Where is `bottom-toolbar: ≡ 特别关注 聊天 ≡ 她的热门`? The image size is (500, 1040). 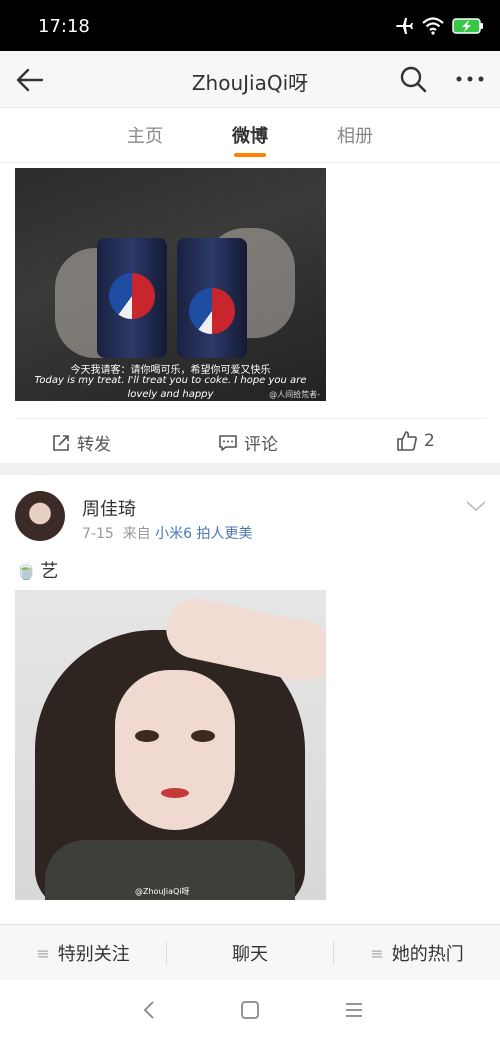 bottom-toolbar: ≡ 特别关注 聊天 ≡ 她的热门 is located at coordinates (250, 952).